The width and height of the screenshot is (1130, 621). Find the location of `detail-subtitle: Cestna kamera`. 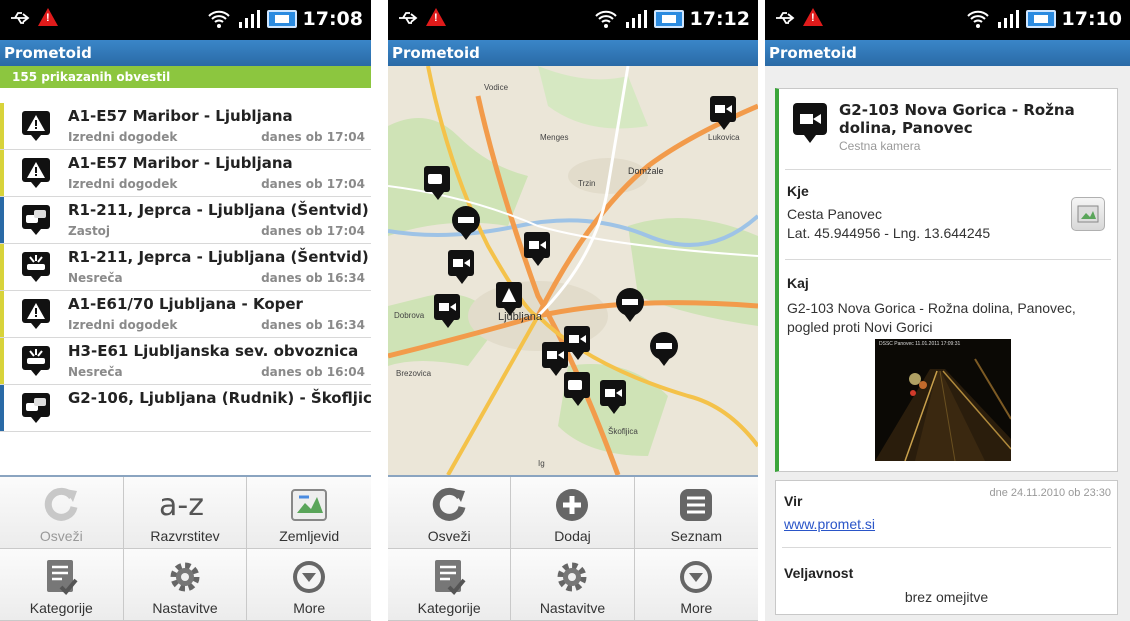

detail-subtitle: Cestna kamera is located at coordinates (880, 146).